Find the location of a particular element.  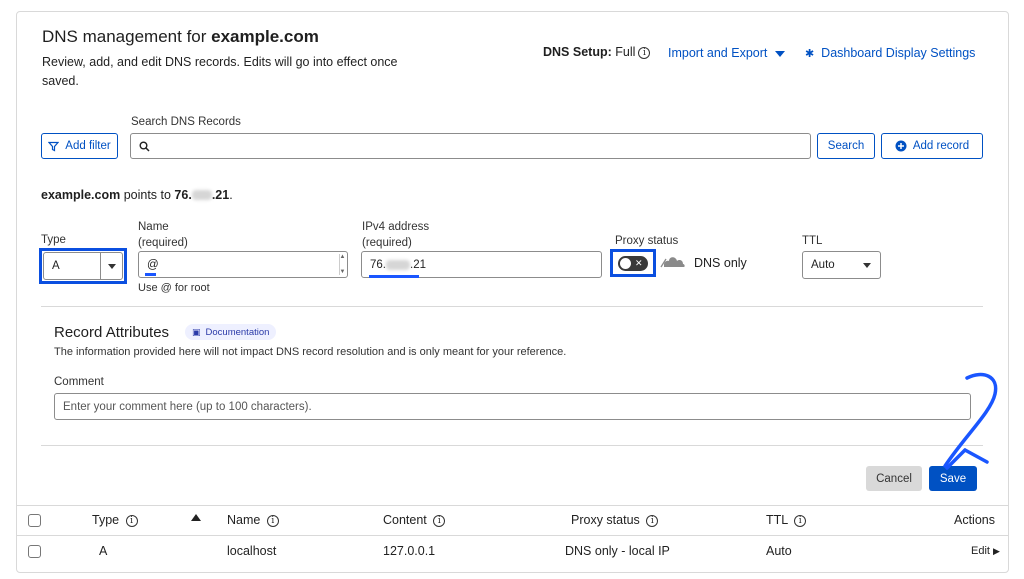

edit-link: Edit ▶ is located at coordinates (985, 551).